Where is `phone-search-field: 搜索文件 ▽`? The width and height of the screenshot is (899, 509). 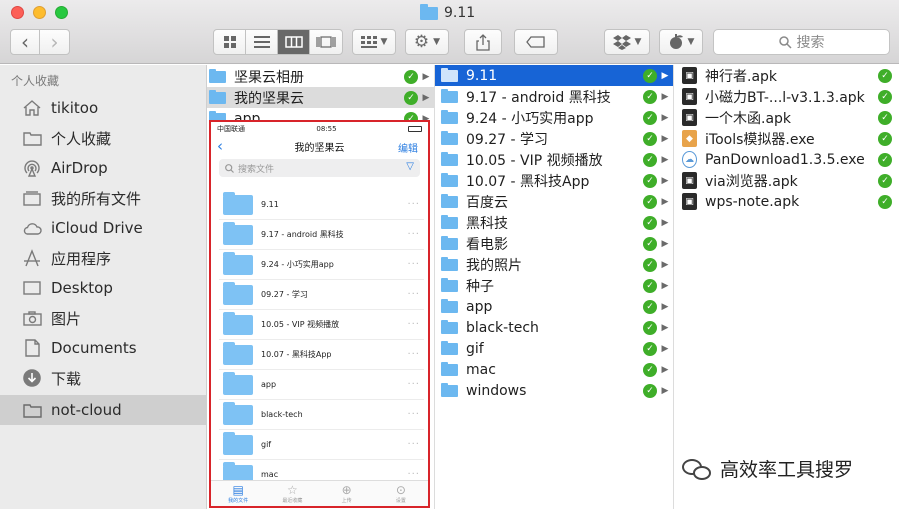
phone-search-field: 搜索文件 ▽ is located at coordinates (319, 168).